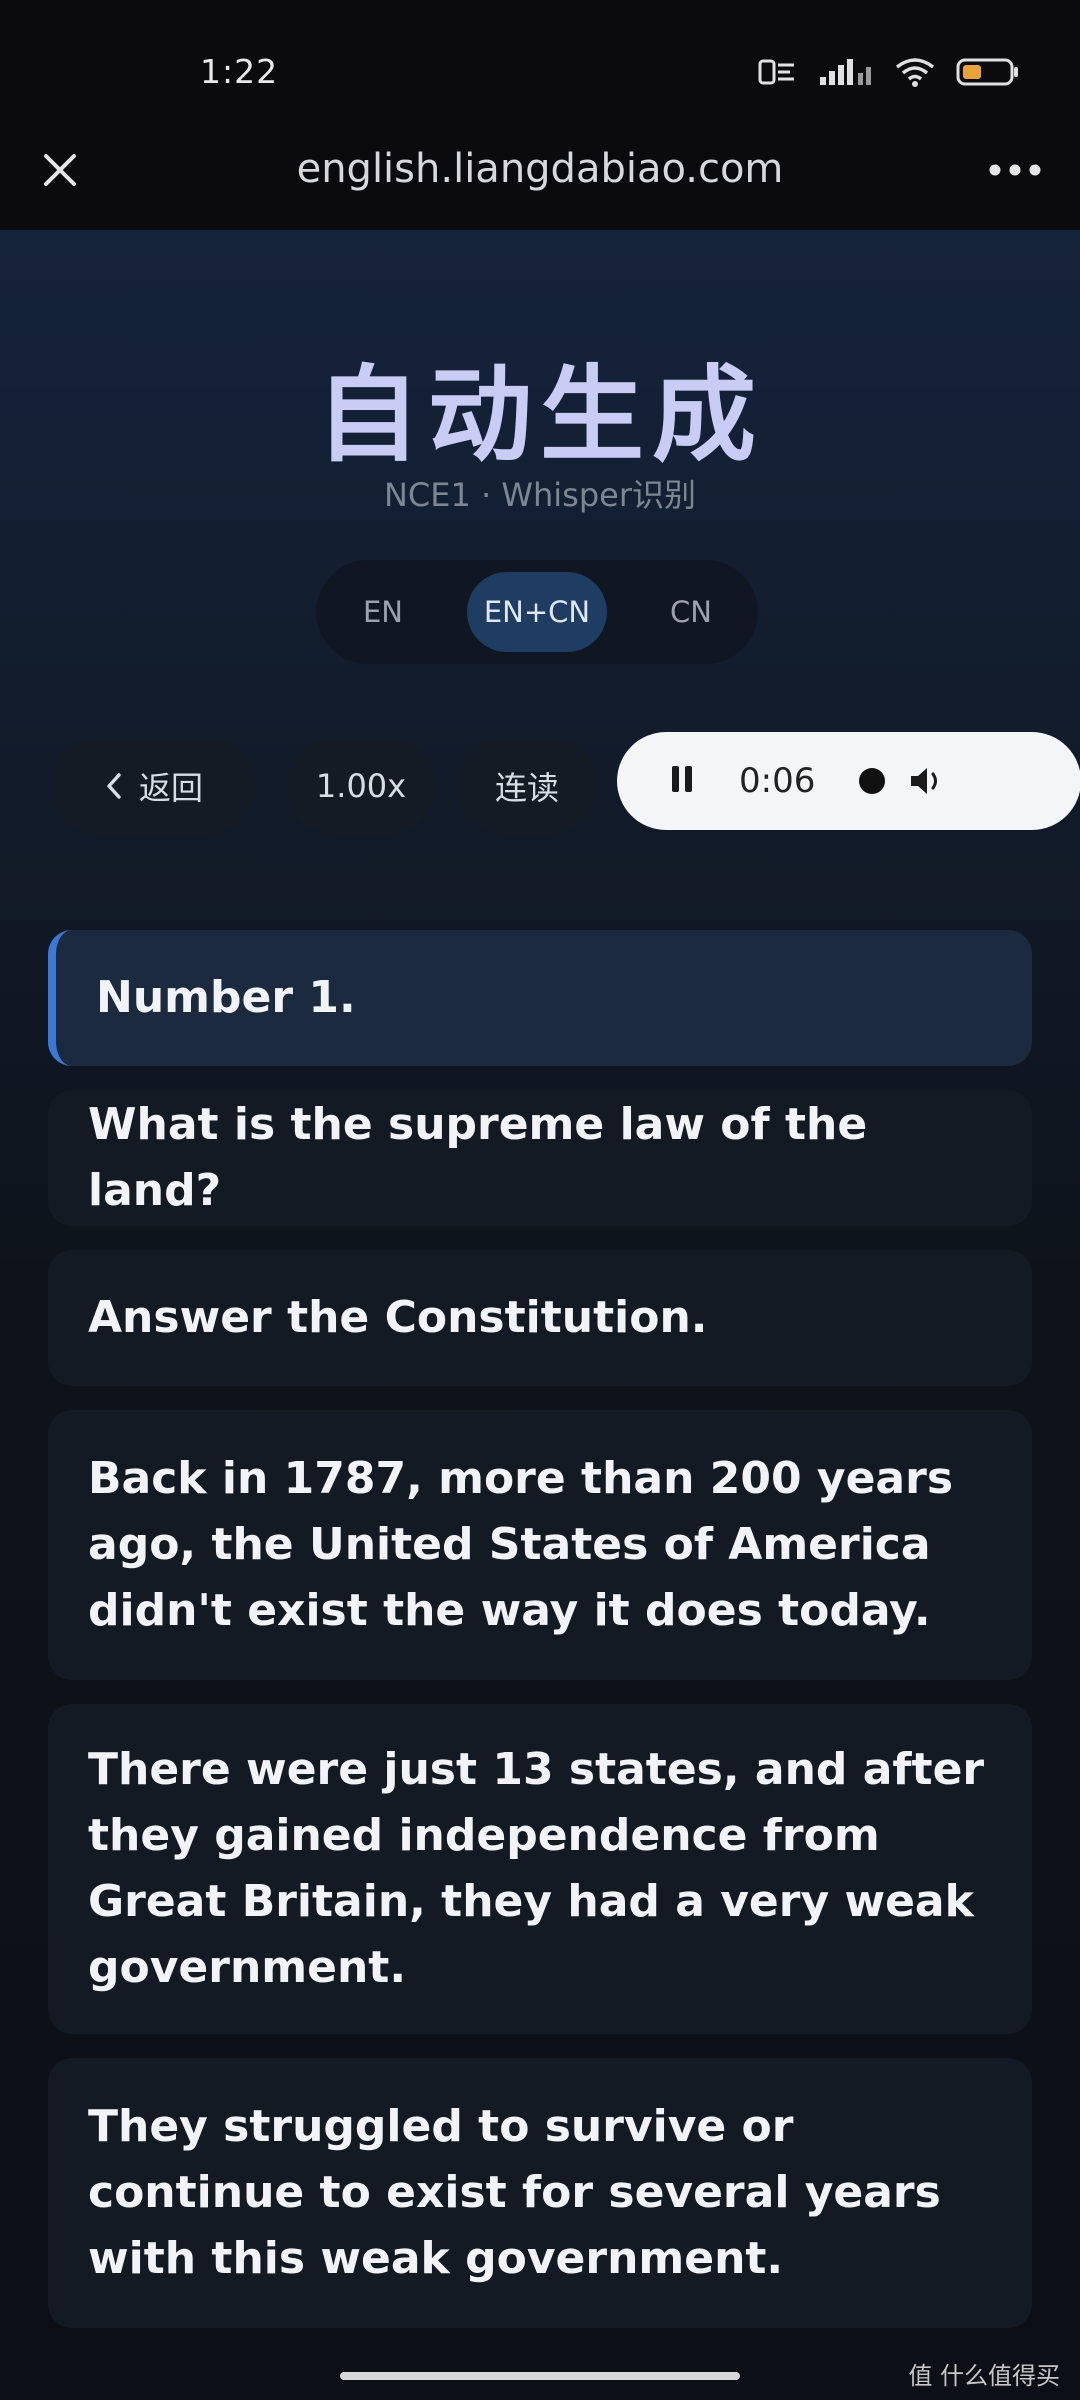 Image resolution: width=1080 pixels, height=2400 pixels. I want to click on url-text: english.liangdabiao.com, so click(540, 169).